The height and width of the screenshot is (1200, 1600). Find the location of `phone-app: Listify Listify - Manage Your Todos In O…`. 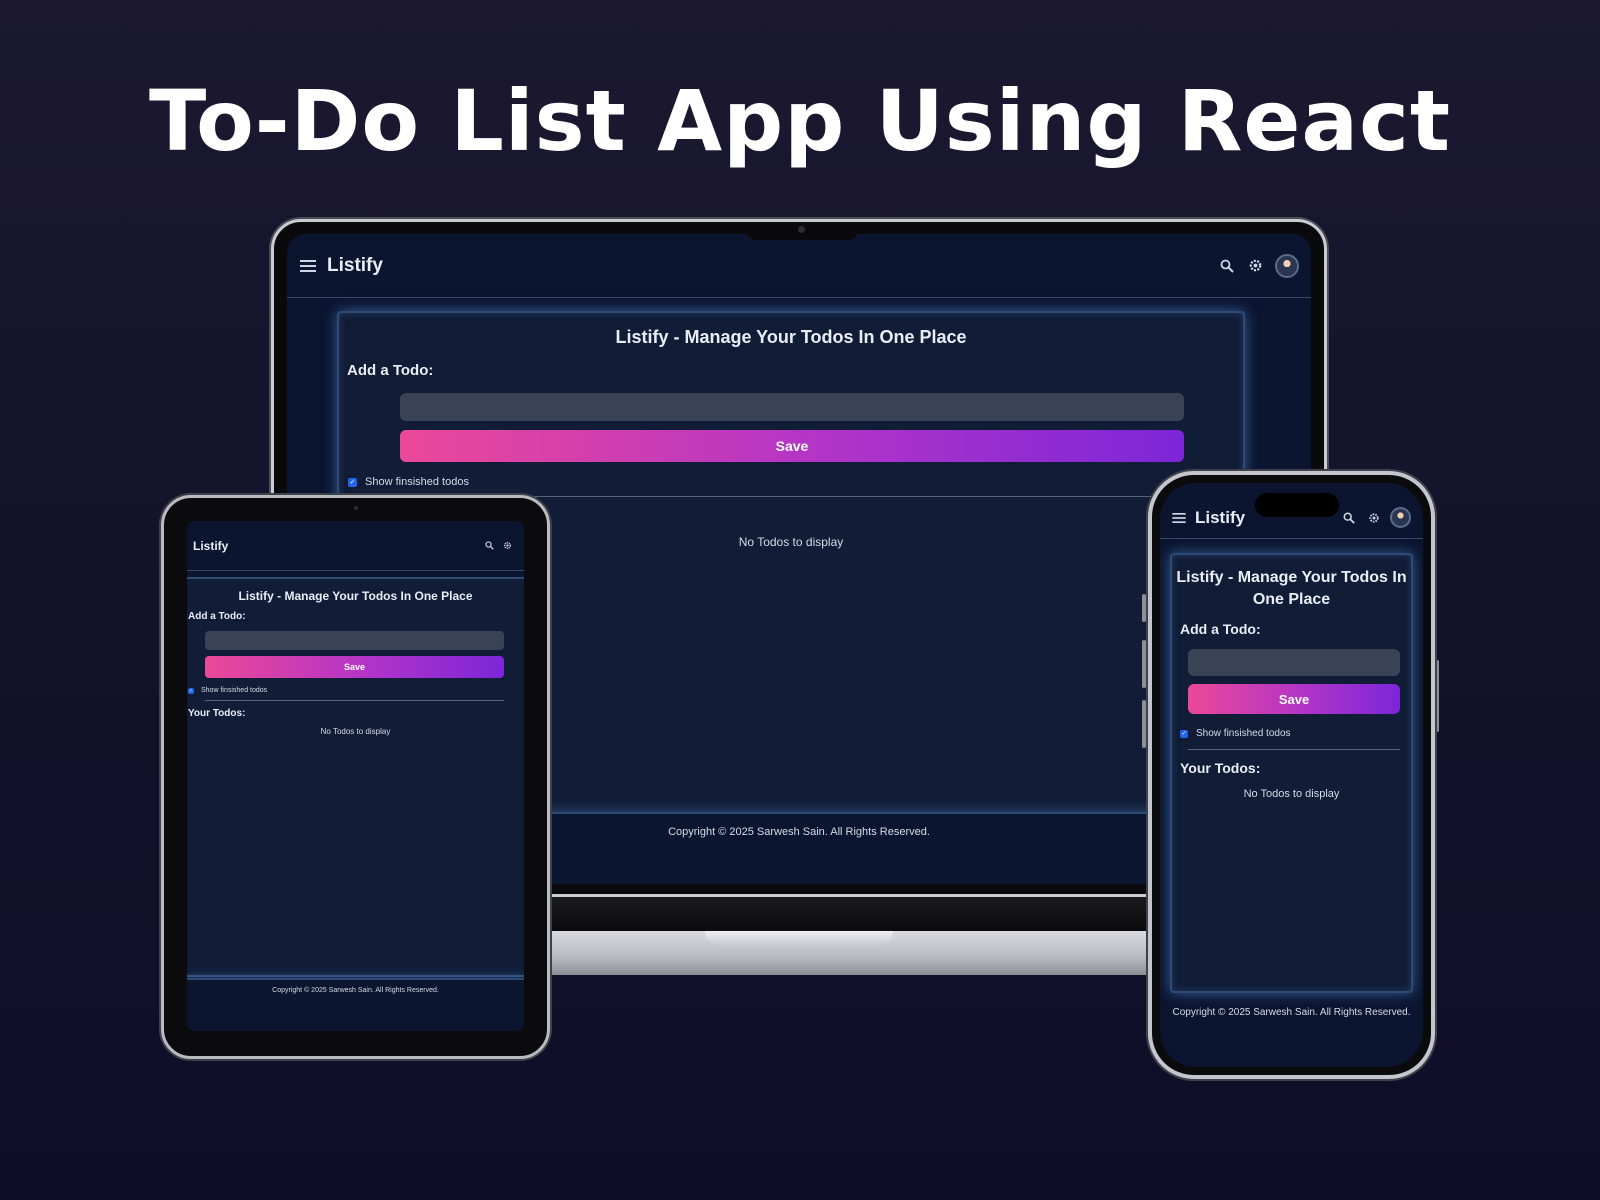

phone-app: Listify Listify - Manage Your Todos In O… is located at coordinates (1291, 775).